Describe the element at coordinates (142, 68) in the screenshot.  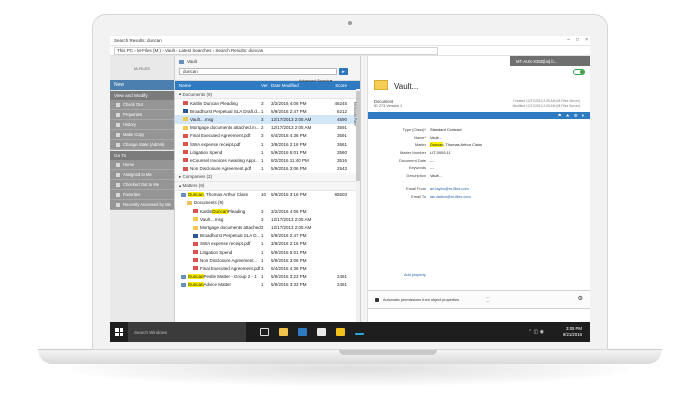
I see `vault-logo: M-FILES` at that location.